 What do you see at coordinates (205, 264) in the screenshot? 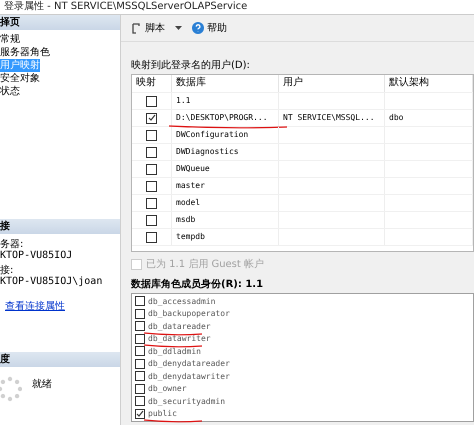
I see `guest-label: 已为 1.1 启用 Guest 帐户` at bounding box center [205, 264].